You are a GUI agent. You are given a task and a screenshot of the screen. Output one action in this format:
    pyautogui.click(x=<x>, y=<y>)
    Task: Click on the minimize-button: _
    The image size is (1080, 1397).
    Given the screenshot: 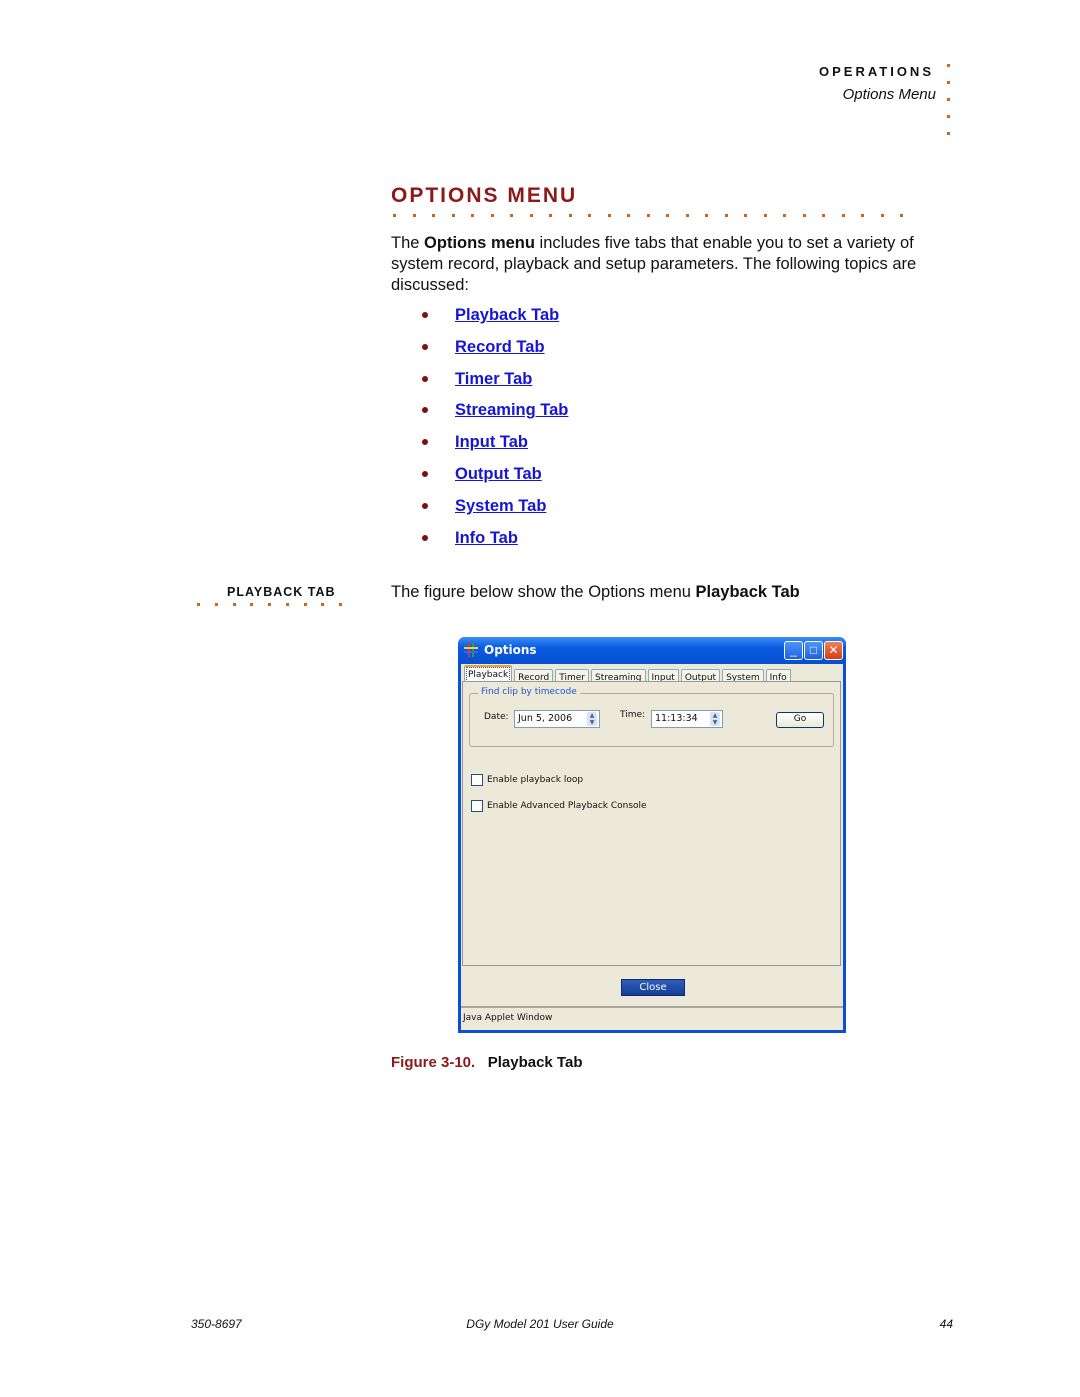 What is the action you would take?
    pyautogui.click(x=793, y=650)
    